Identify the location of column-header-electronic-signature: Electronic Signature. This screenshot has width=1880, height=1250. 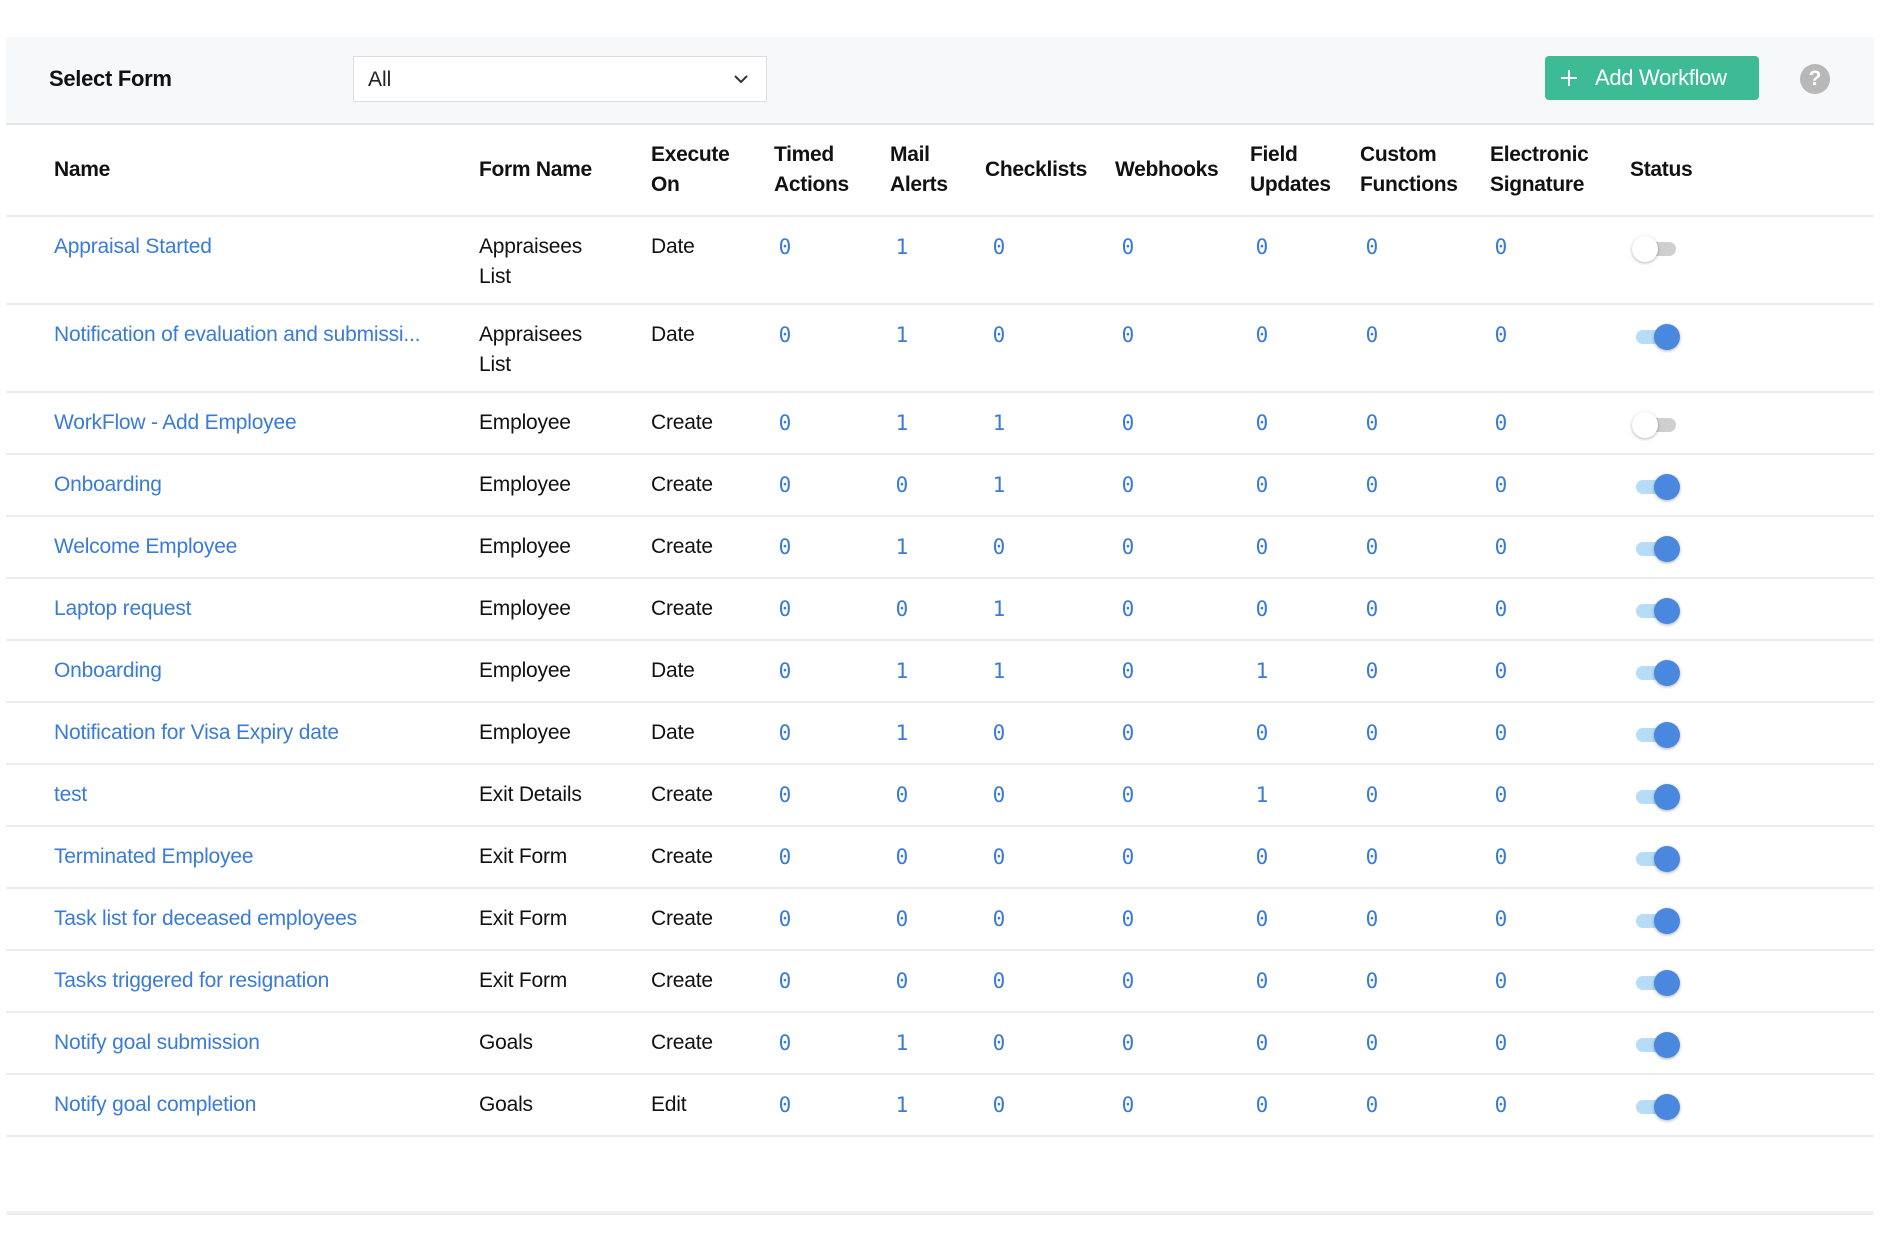
(1539, 170).